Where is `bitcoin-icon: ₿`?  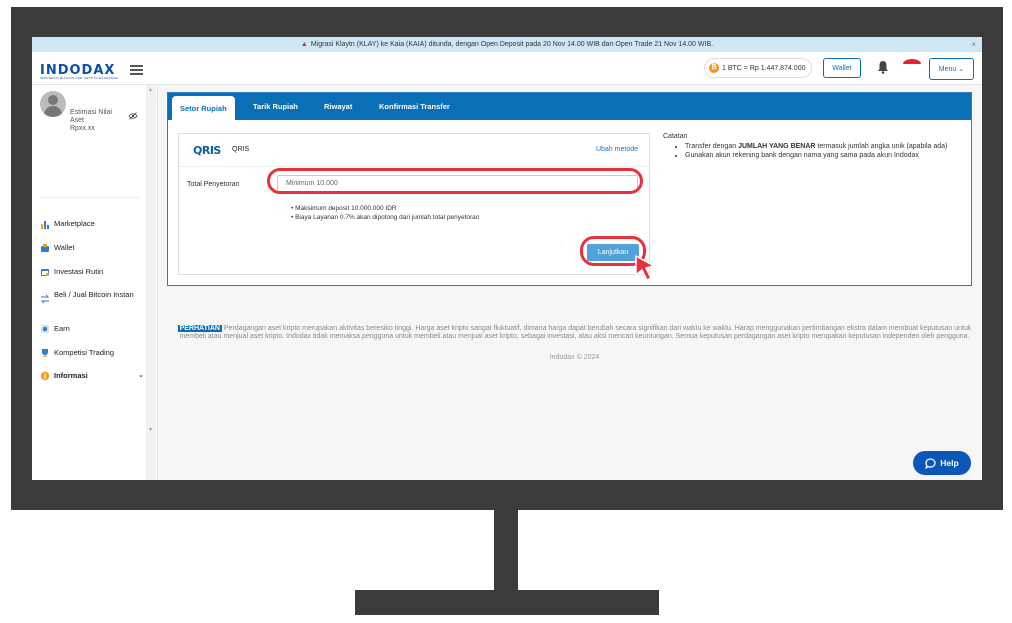 bitcoin-icon: ₿ is located at coordinates (714, 68).